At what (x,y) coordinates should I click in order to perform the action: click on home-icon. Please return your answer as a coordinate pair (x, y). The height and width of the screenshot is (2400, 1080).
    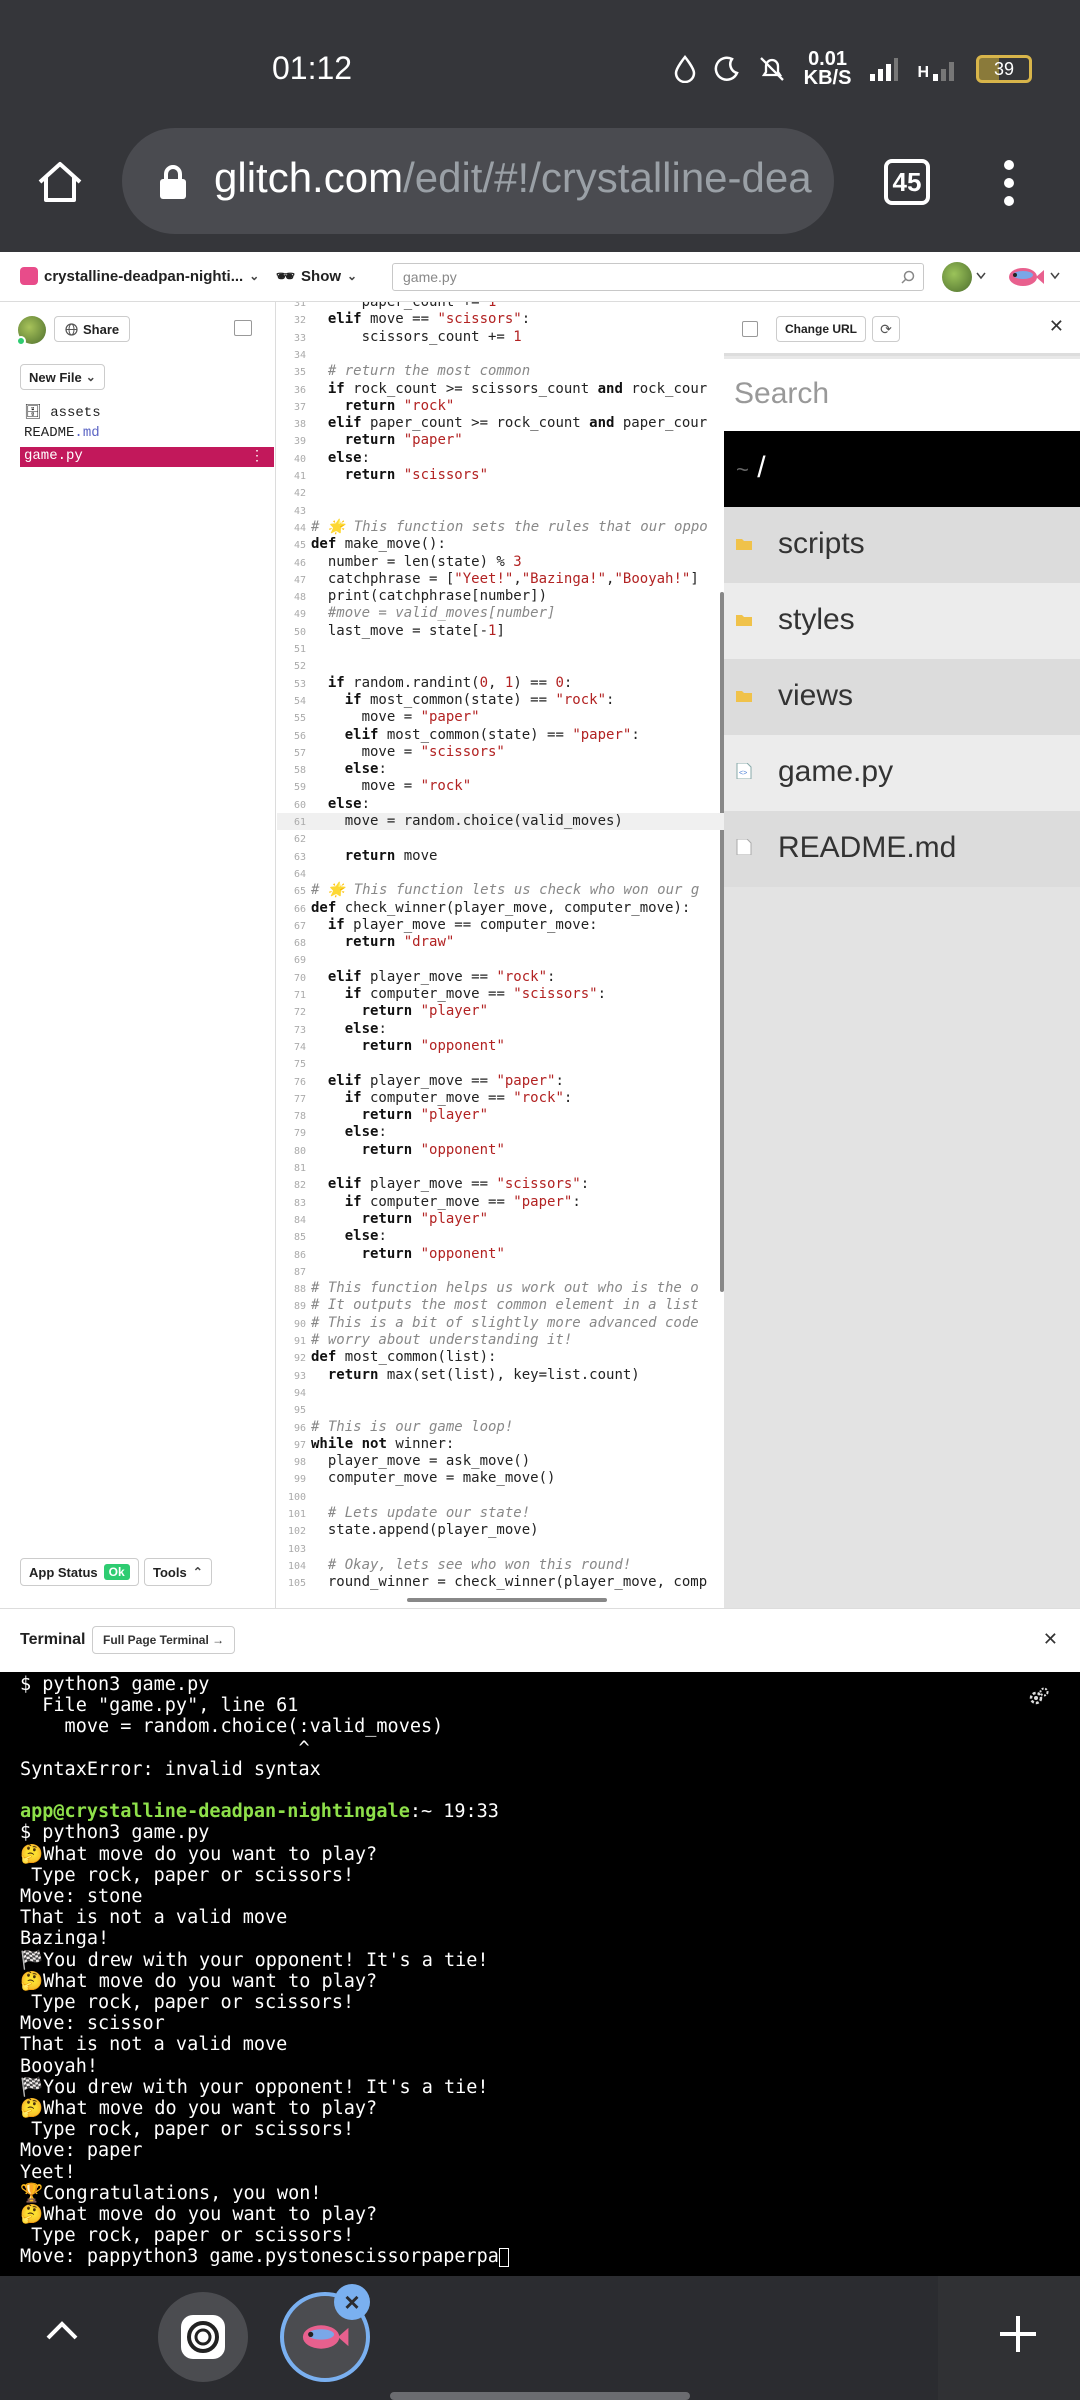
    Looking at the image, I should click on (60, 182).